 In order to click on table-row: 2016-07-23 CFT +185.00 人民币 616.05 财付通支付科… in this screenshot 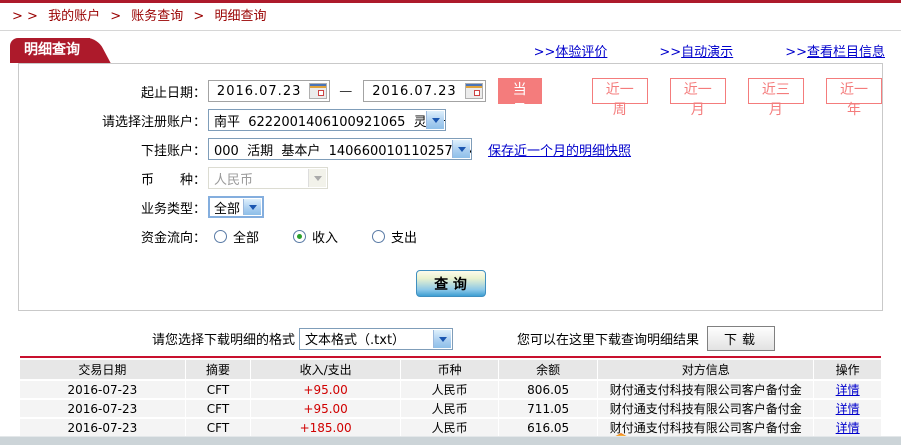, I will do `click(450, 428)`.